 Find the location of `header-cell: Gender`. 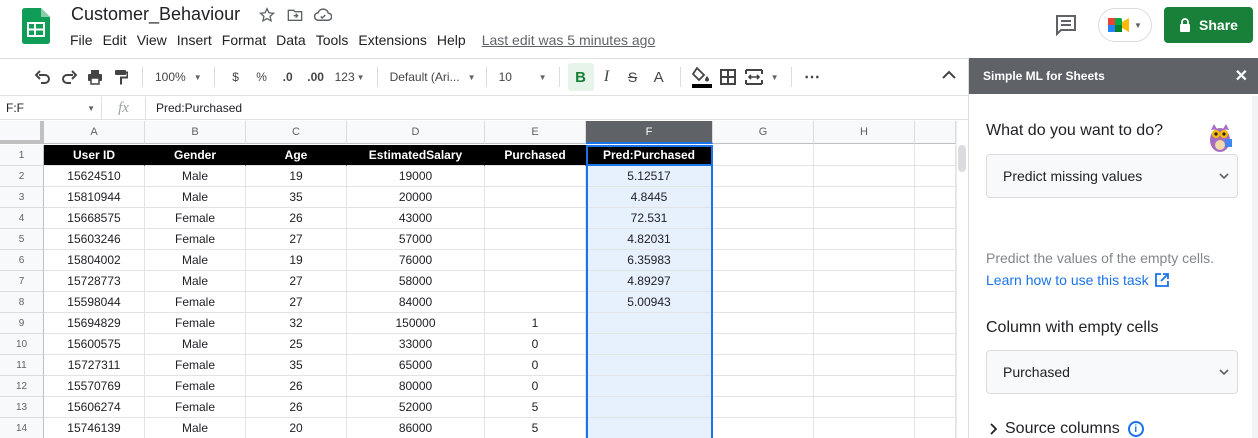

header-cell: Gender is located at coordinates (195, 155).